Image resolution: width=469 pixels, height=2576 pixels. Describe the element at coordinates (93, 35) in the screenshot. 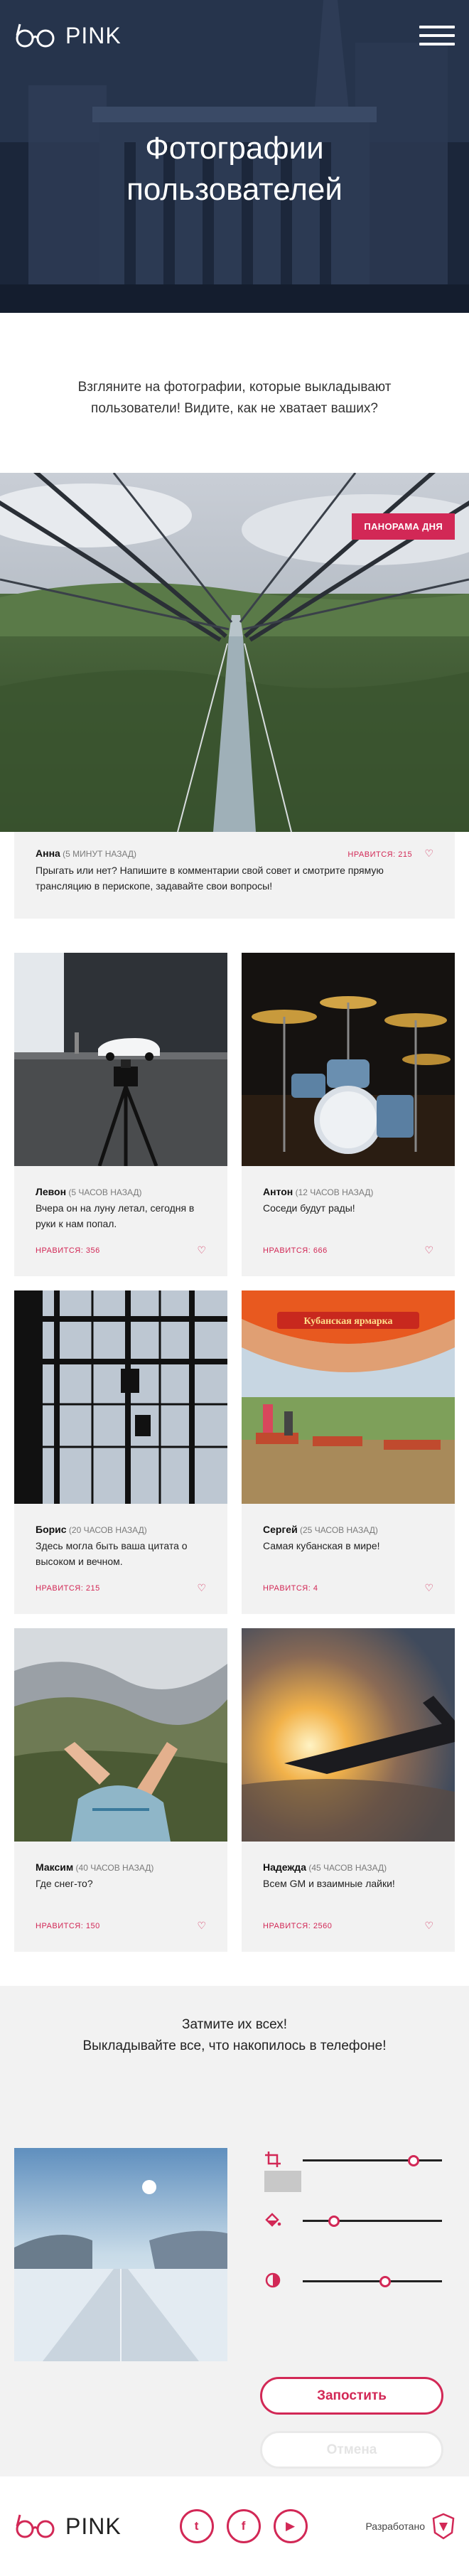

I see `logo-text: PINK` at that location.